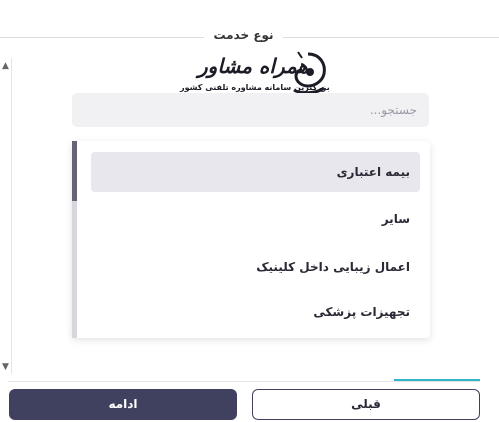 The width and height of the screenshot is (499, 422). Describe the element at coordinates (255, 267) in the screenshot. I see `dropdown-option: اعمال زیبایی داخل کلینیک` at that location.